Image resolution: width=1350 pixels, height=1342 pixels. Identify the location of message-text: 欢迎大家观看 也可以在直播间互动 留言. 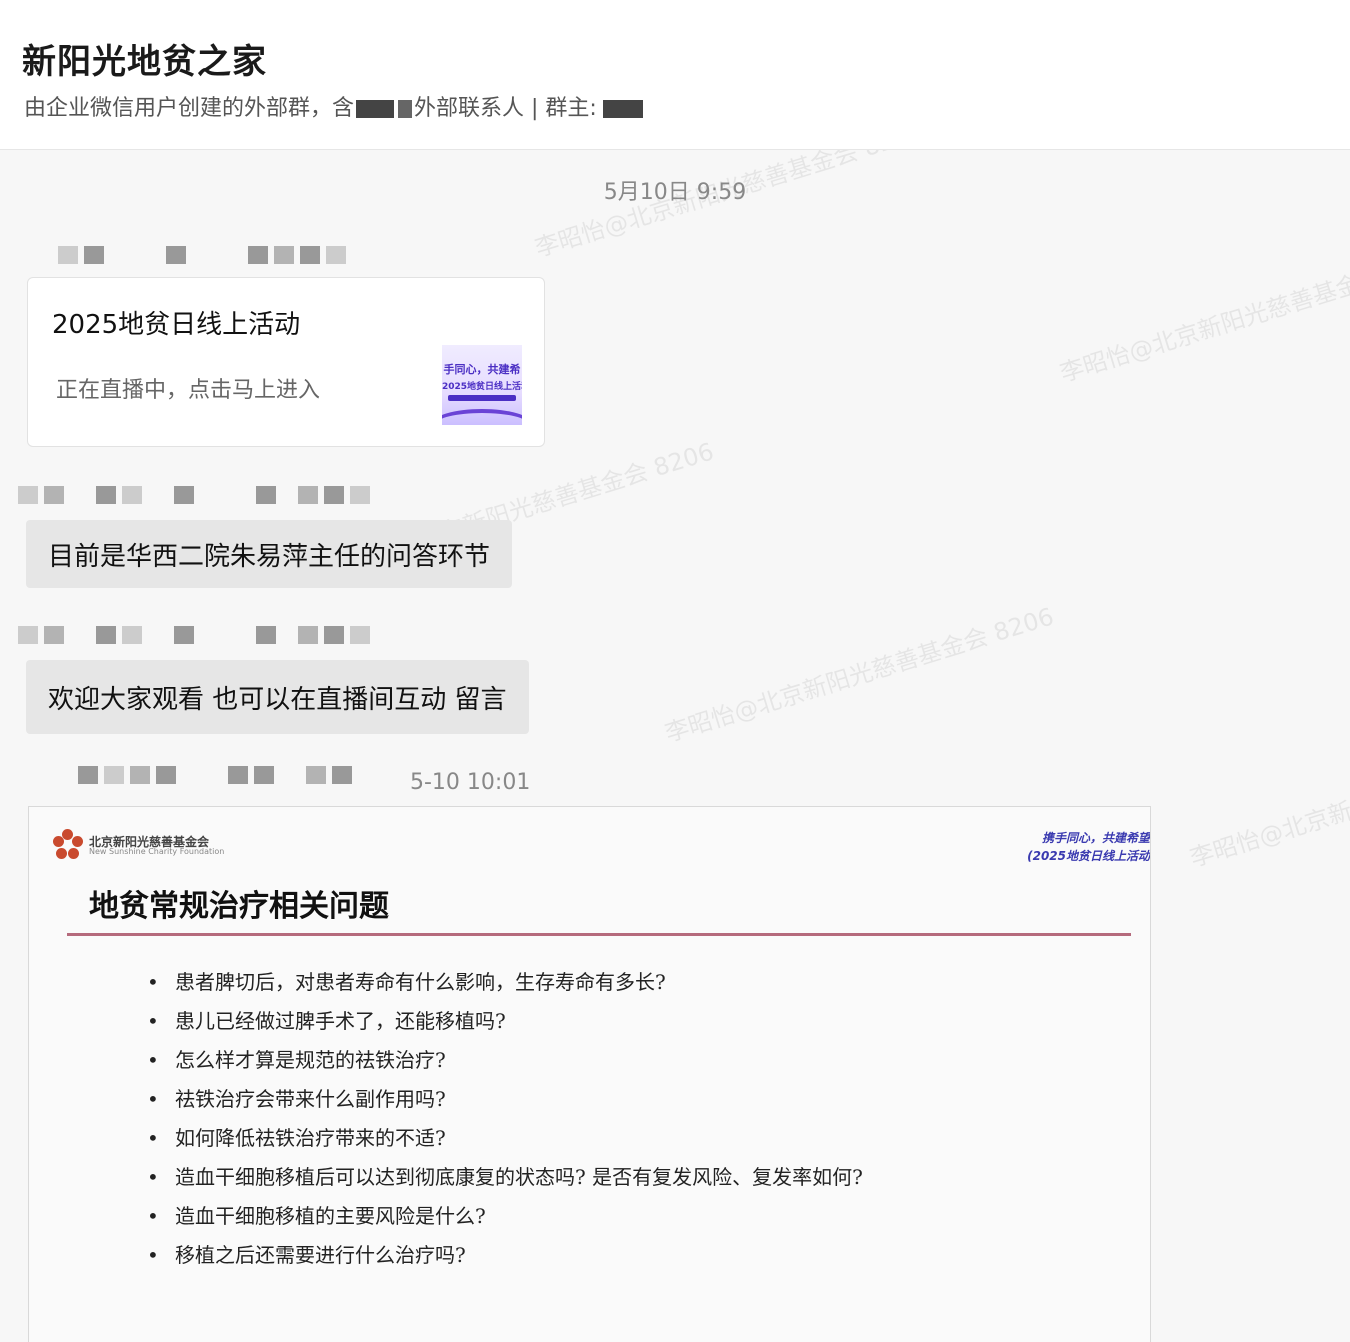
(277, 699).